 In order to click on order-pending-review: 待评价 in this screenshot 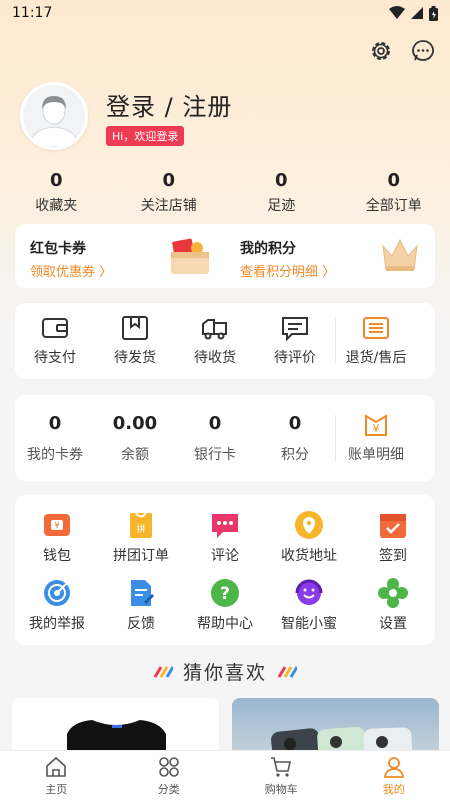, I will do `click(295, 341)`.